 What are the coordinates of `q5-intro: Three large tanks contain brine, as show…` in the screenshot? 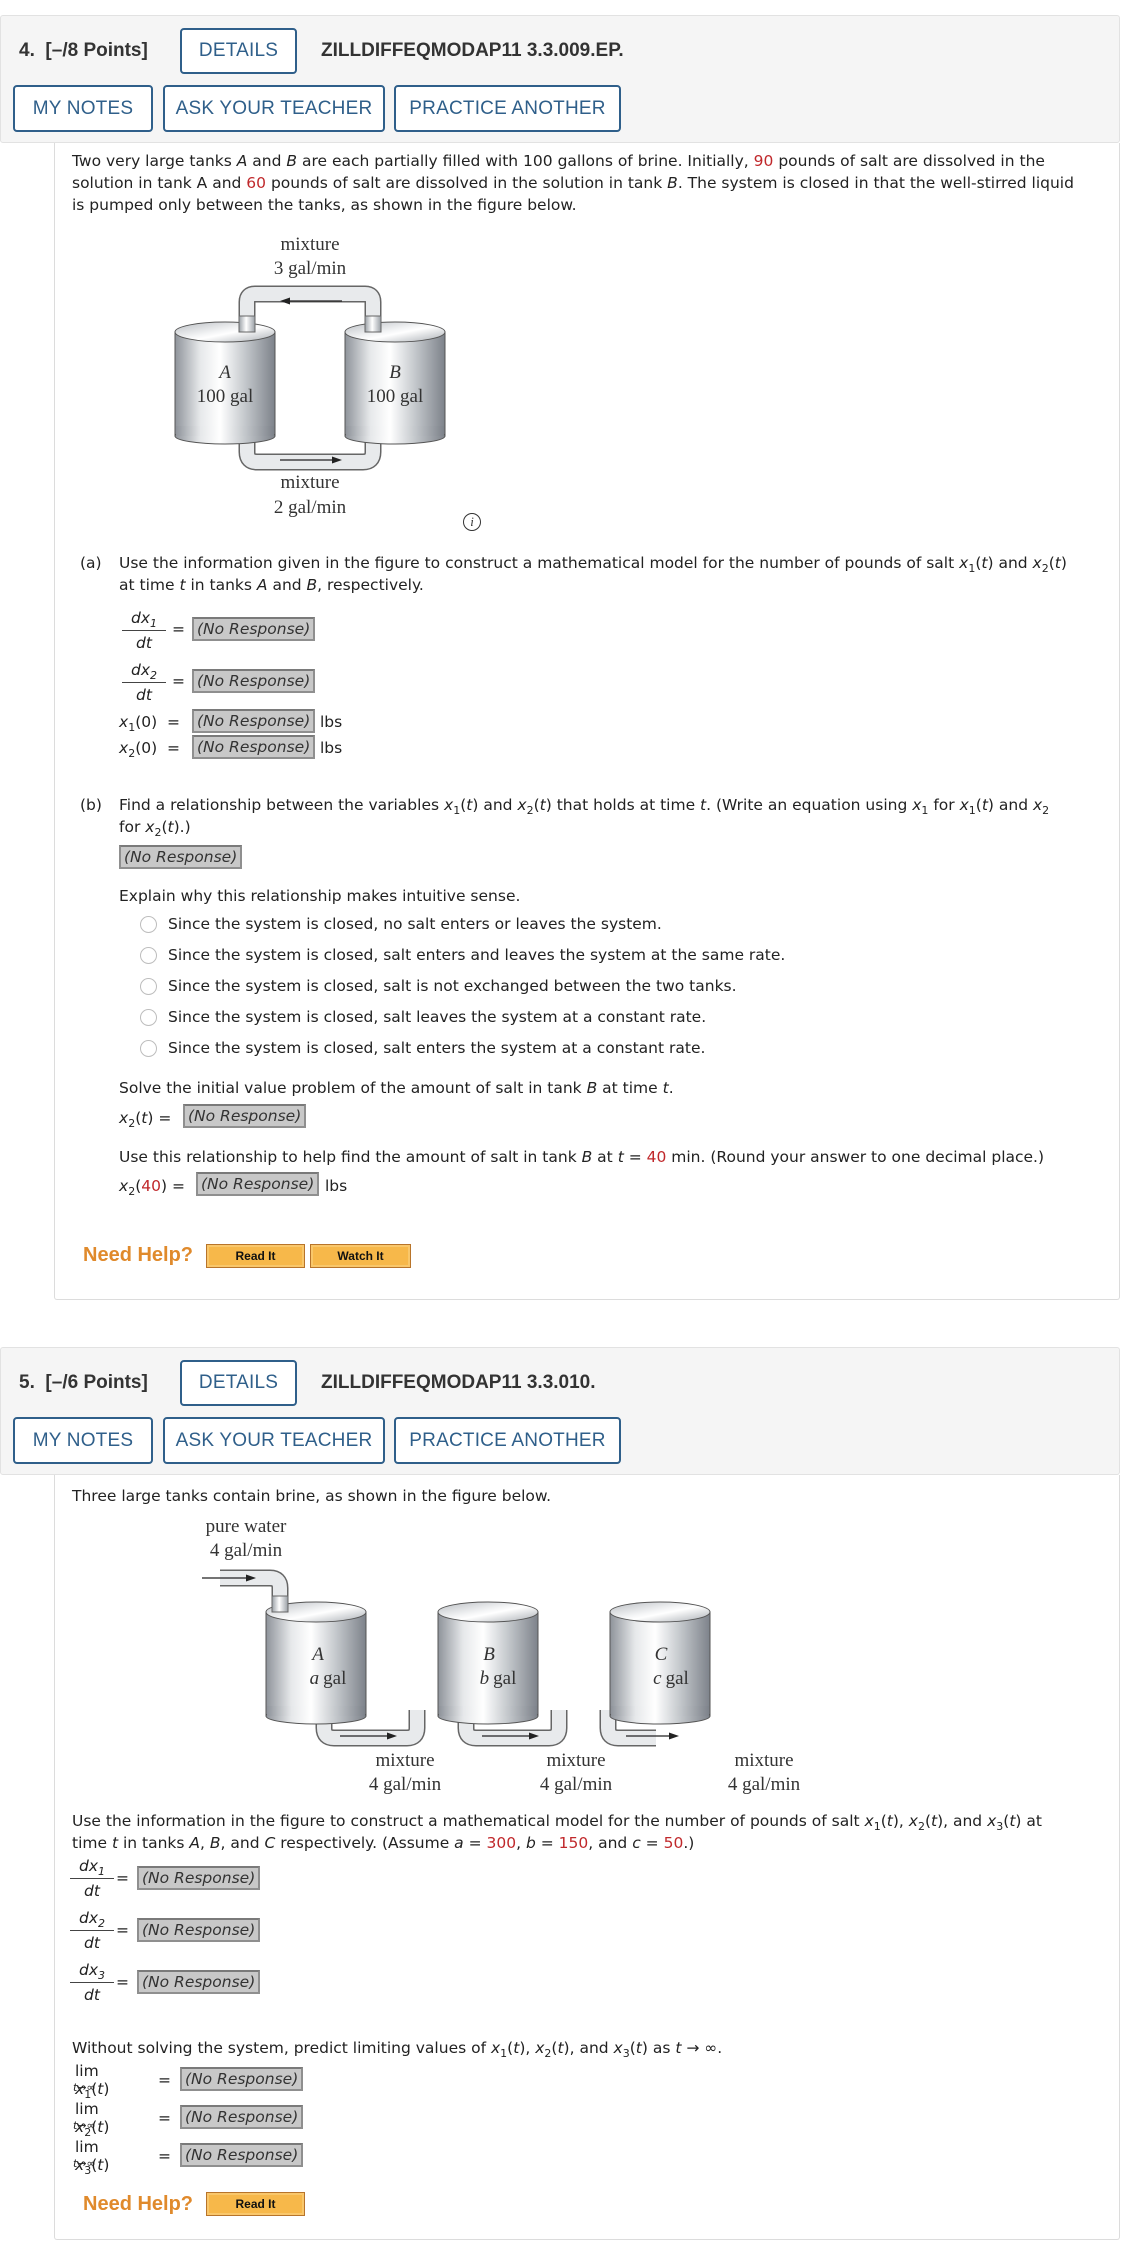 It's located at (312, 1496).